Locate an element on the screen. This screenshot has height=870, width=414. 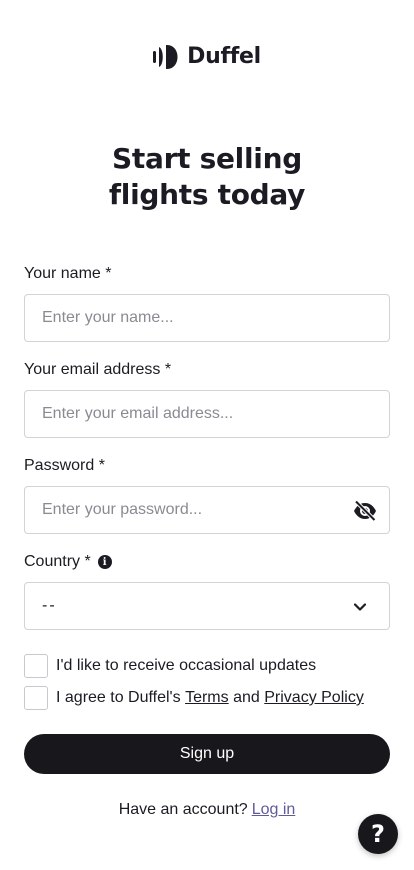
agree-and: and is located at coordinates (246, 697).